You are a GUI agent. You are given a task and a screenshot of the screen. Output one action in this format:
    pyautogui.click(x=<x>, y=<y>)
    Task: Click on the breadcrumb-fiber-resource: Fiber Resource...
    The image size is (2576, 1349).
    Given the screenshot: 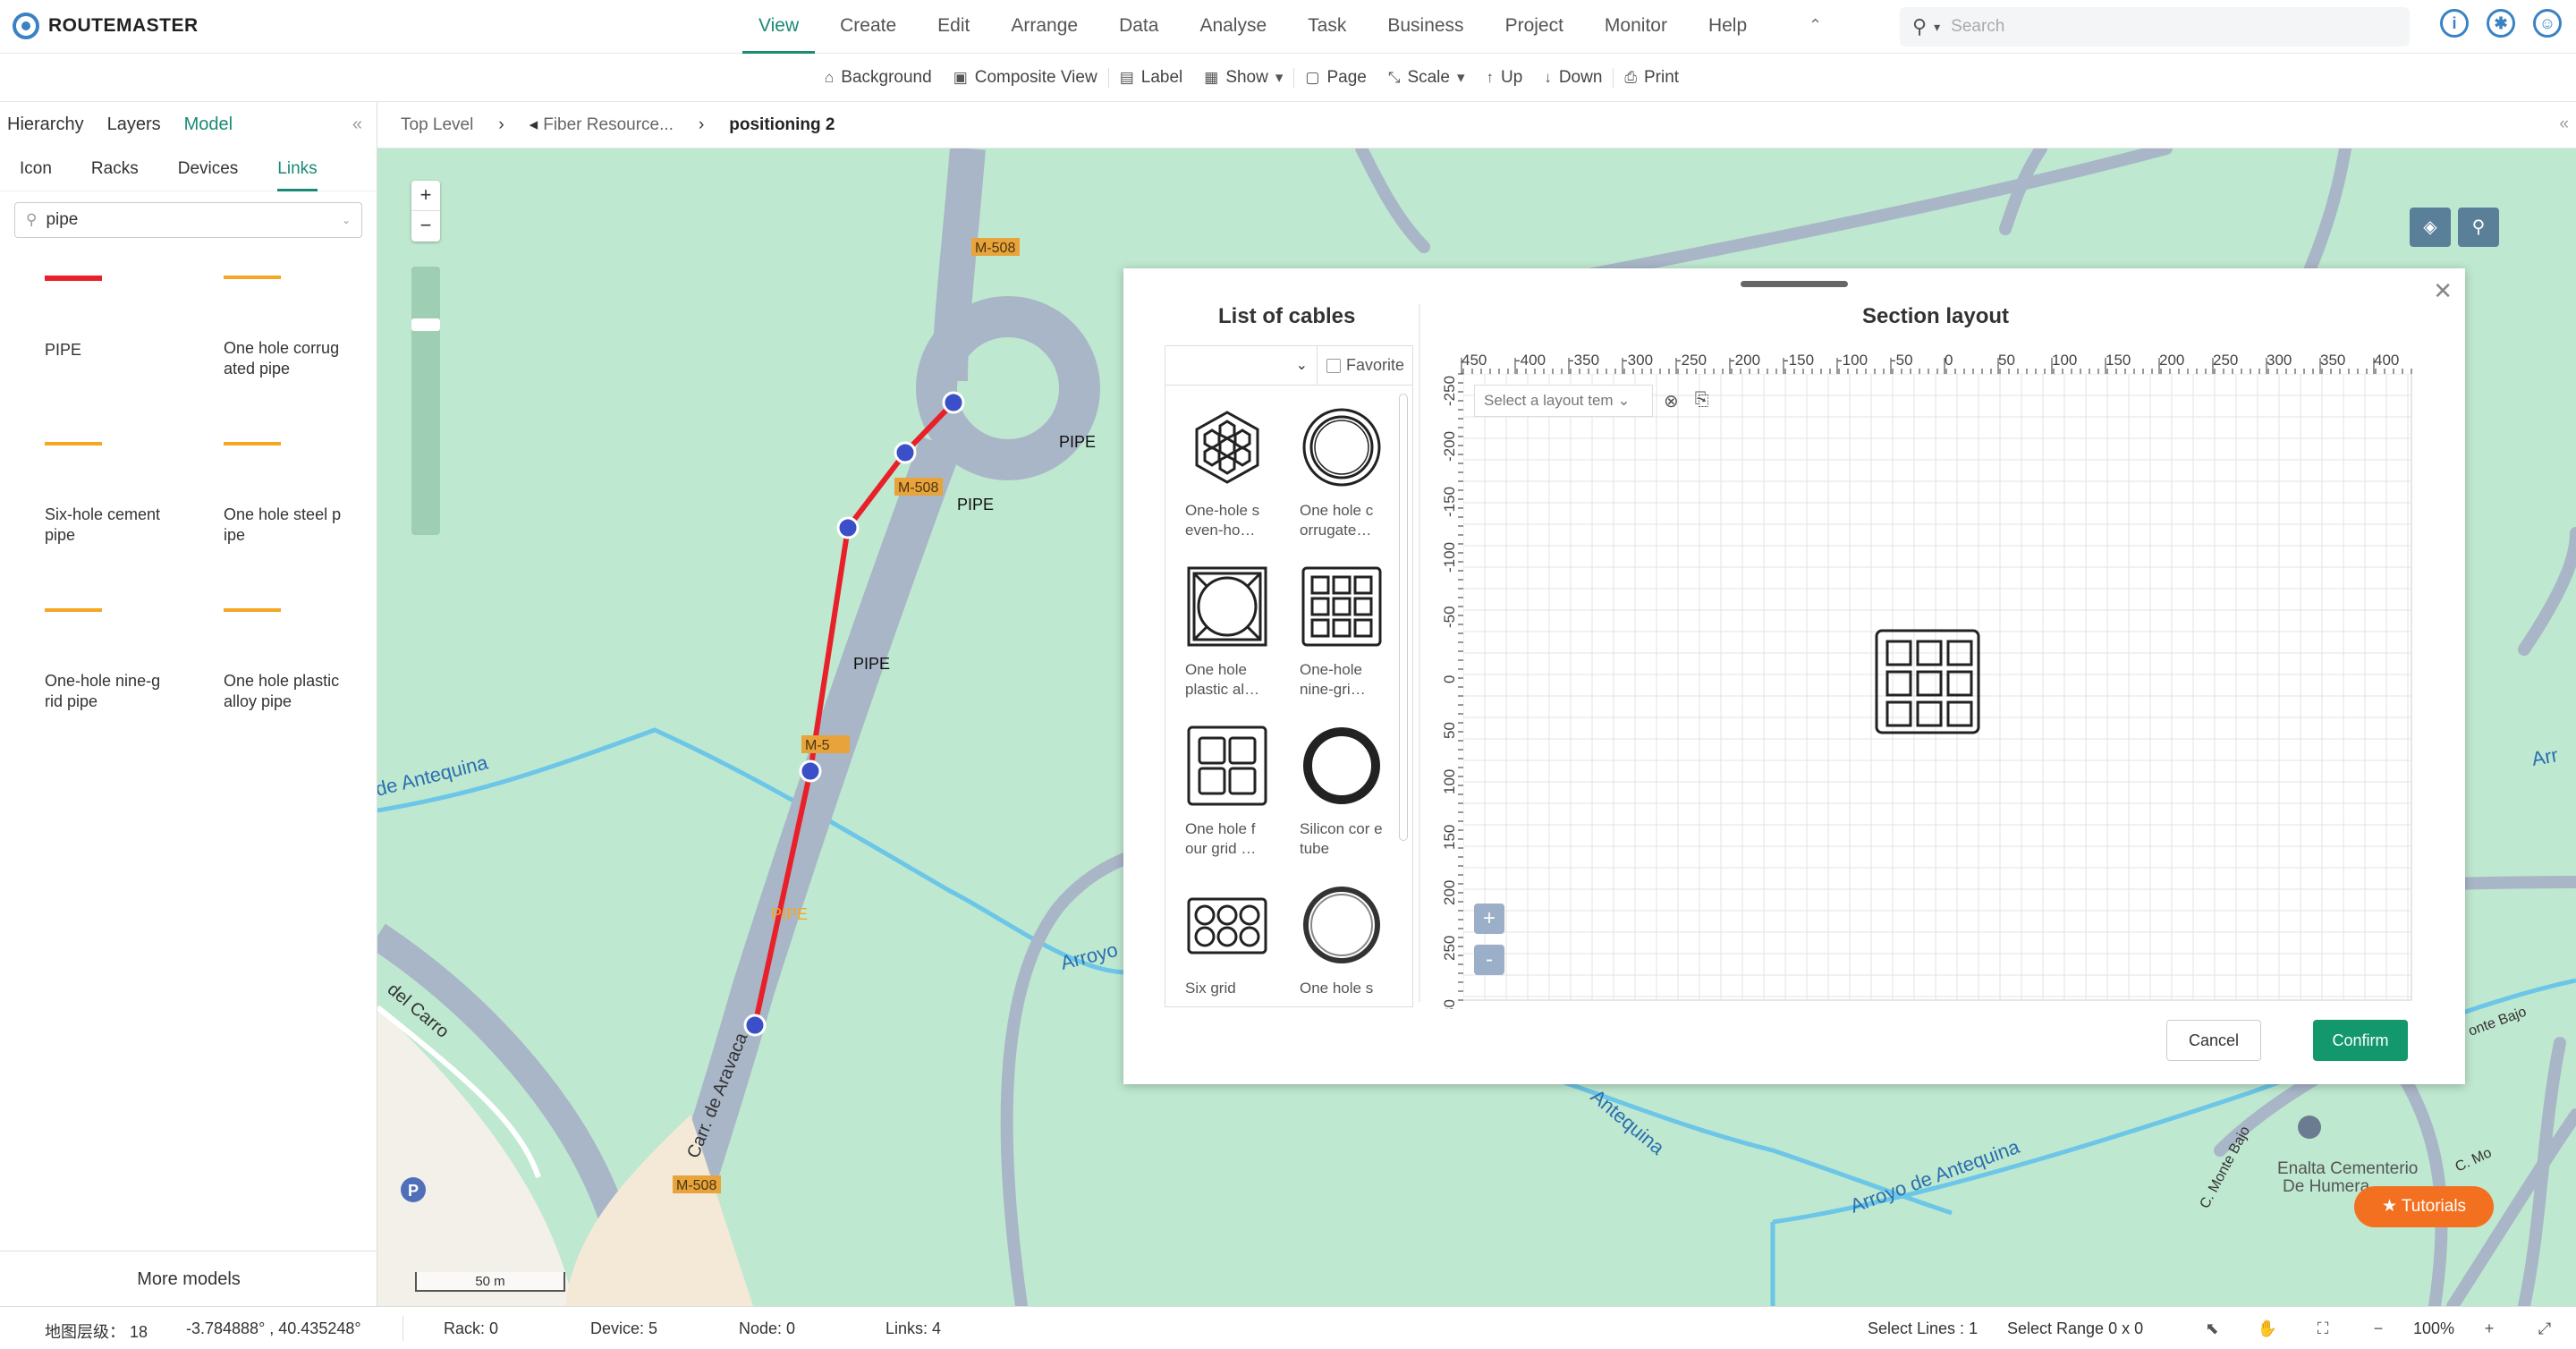 What is the action you would take?
    pyautogui.click(x=608, y=125)
    